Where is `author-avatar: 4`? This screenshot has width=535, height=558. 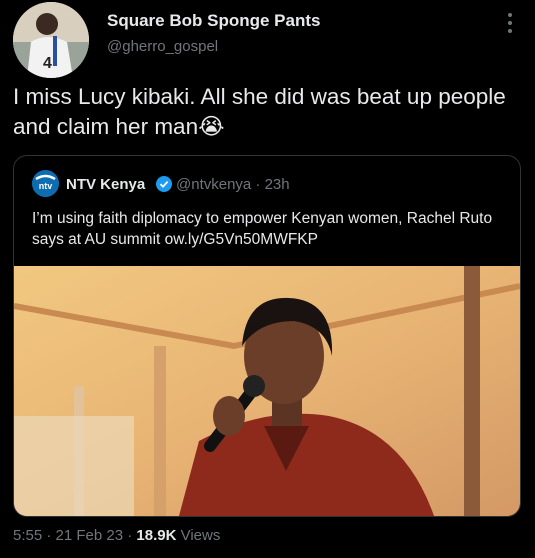 author-avatar: 4 is located at coordinates (51, 40).